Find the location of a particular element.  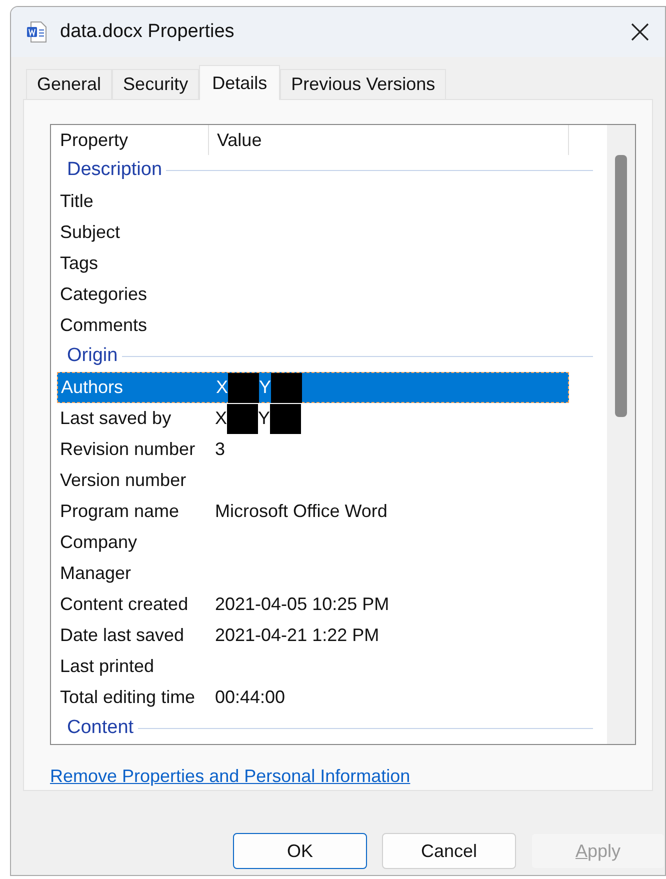

property-value: 2021-04-21 1:22 PM is located at coordinates (297, 635).